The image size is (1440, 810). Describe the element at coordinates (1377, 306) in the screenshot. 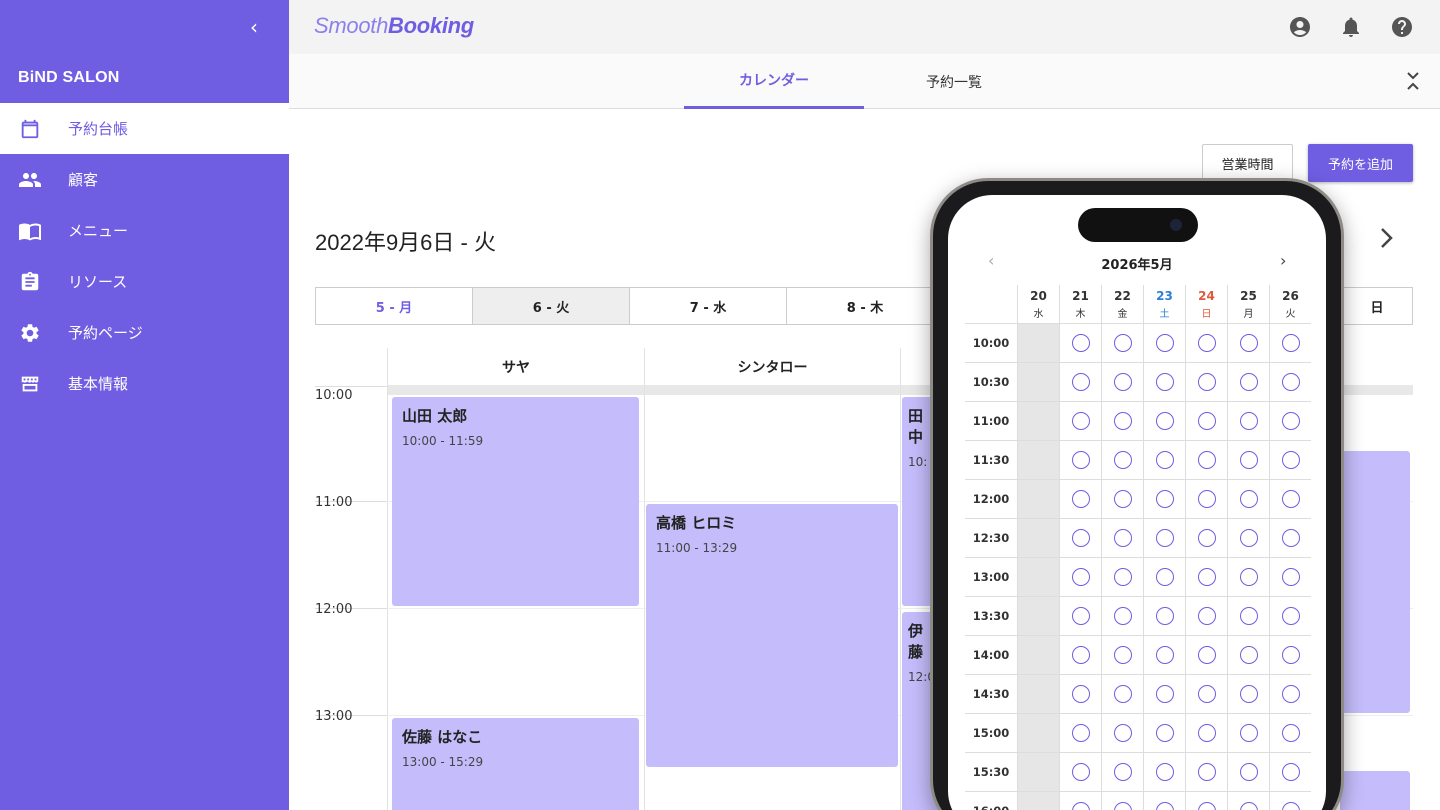

I see `day-tab: 日` at that location.